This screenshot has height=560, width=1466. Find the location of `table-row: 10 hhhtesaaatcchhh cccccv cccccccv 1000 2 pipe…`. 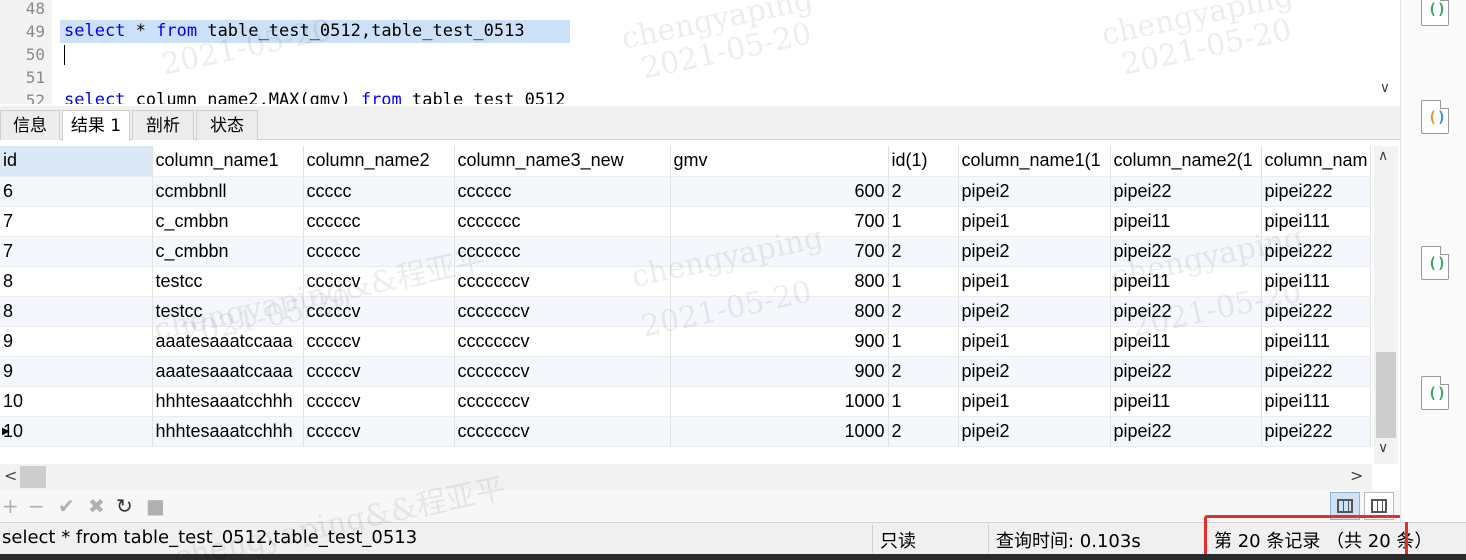

table-row: 10 hhhtesaaatcchhh cccccv cccccccv 1000 2 pipe… is located at coordinates (685, 431).